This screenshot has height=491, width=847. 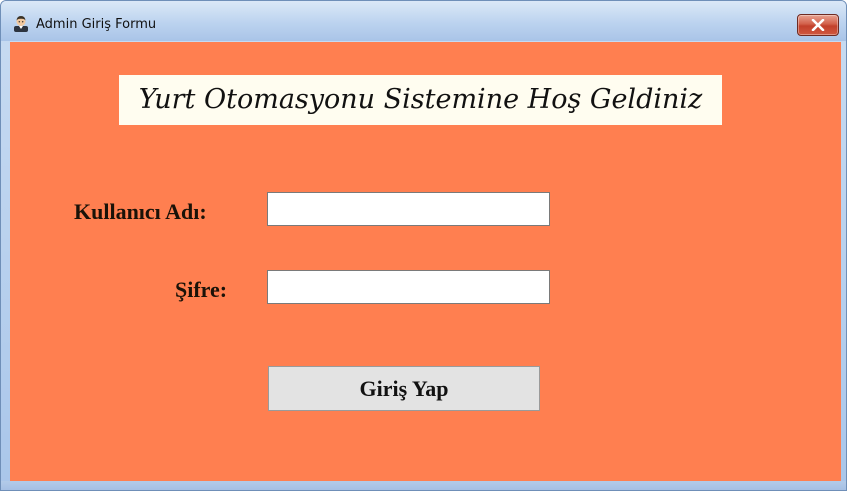 I want to click on password-input, so click(x=408, y=287).